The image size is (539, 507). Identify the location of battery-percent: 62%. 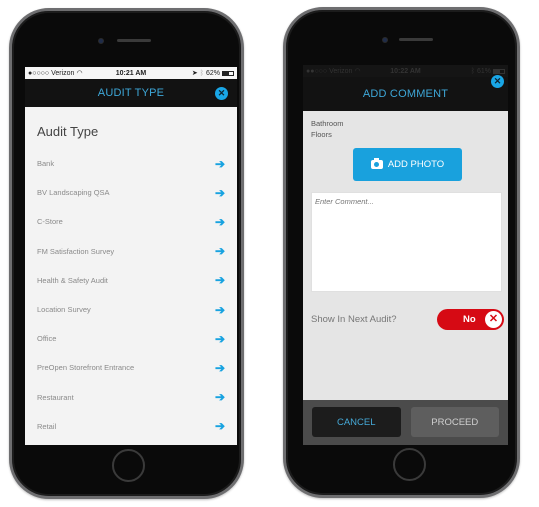
(212, 73).